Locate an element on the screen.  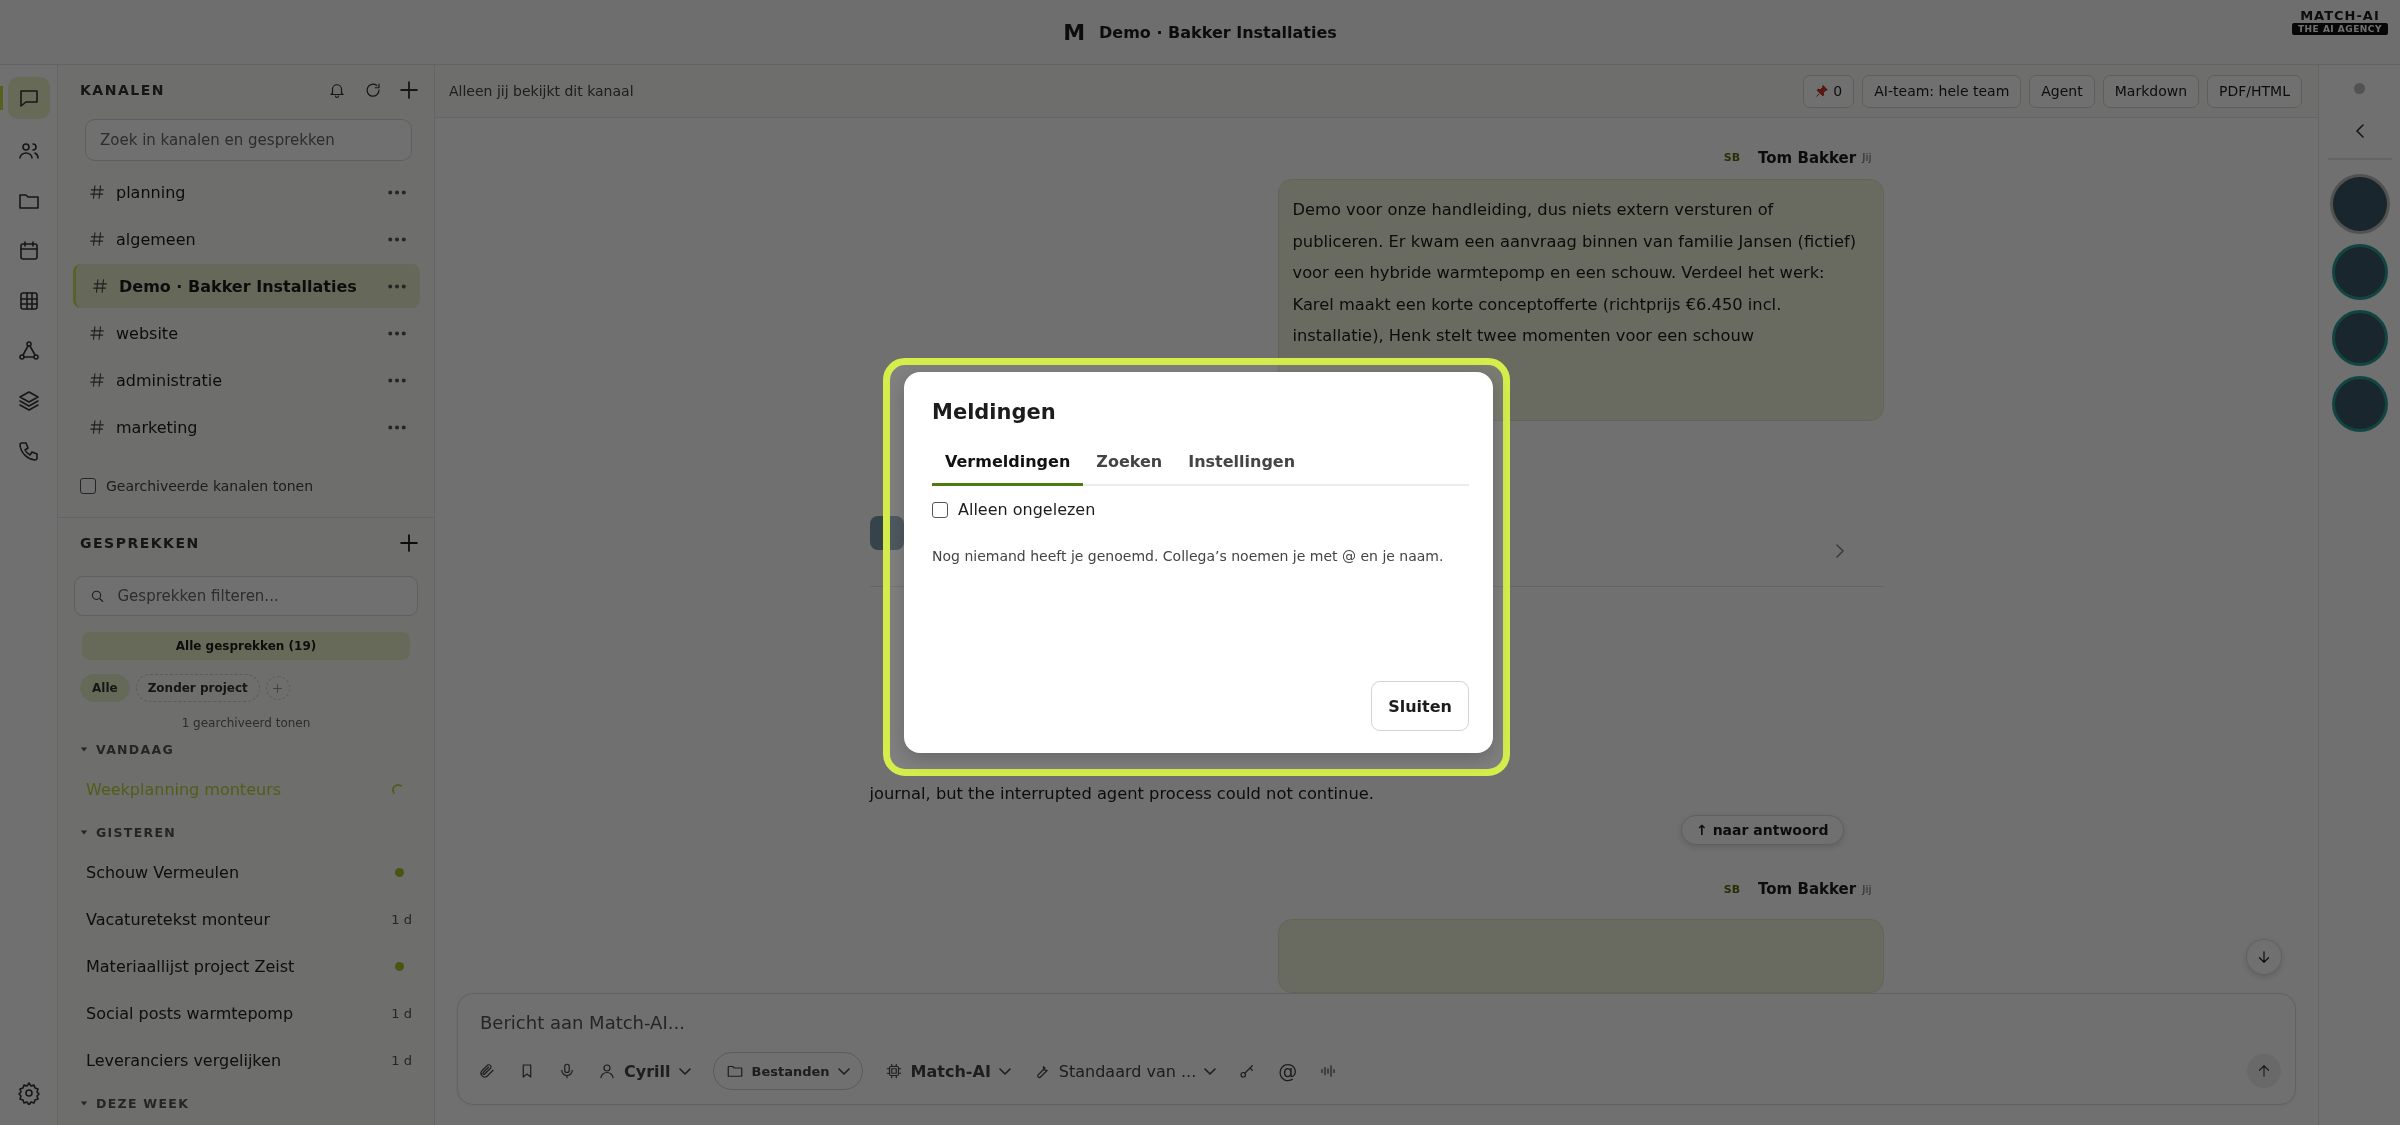
conversation-item: Materiaallijst project Zeist is located at coordinates (246, 966).